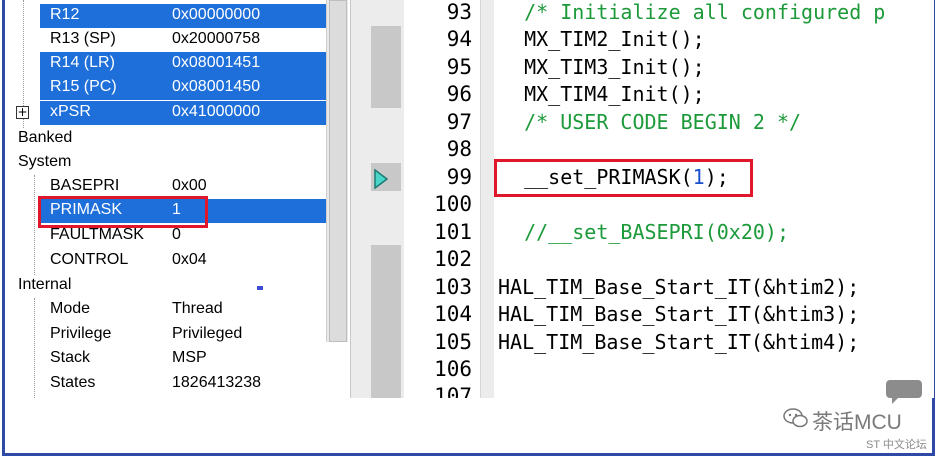 The width and height of the screenshot is (939, 460). What do you see at coordinates (70, 111) in the screenshot?
I see `register-name: xPSR` at bounding box center [70, 111].